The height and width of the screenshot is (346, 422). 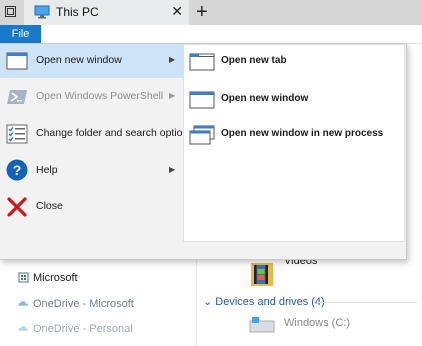 I want to click on menu-item-close: Close, so click(x=91, y=207).